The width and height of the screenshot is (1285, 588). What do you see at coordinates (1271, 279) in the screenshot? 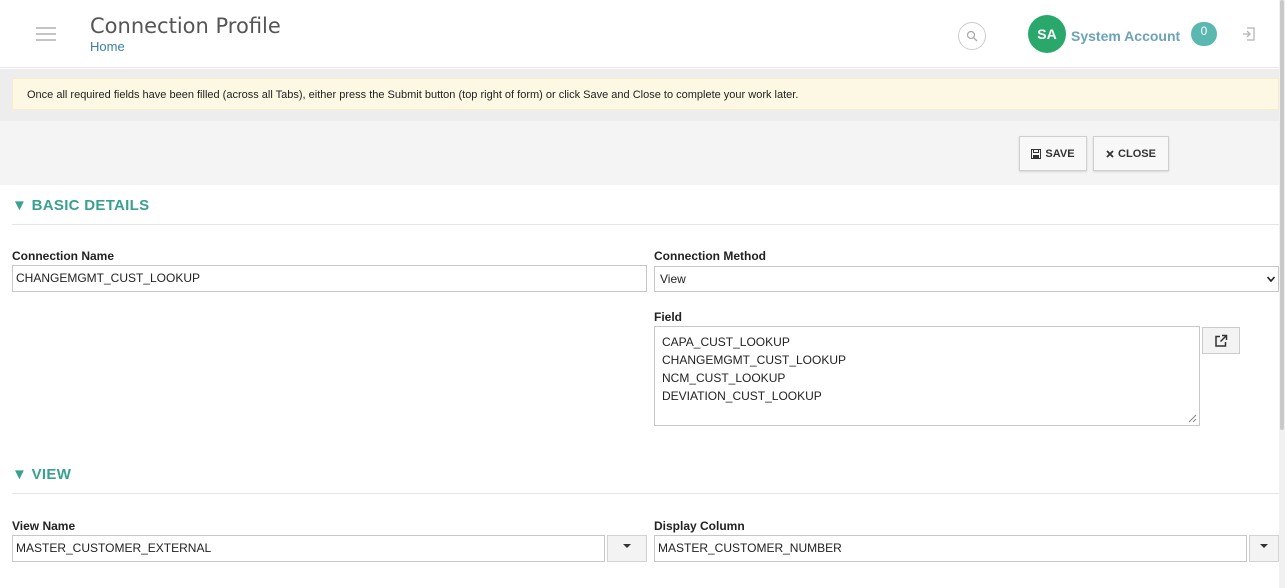
I see `chevron-down-icon` at bounding box center [1271, 279].